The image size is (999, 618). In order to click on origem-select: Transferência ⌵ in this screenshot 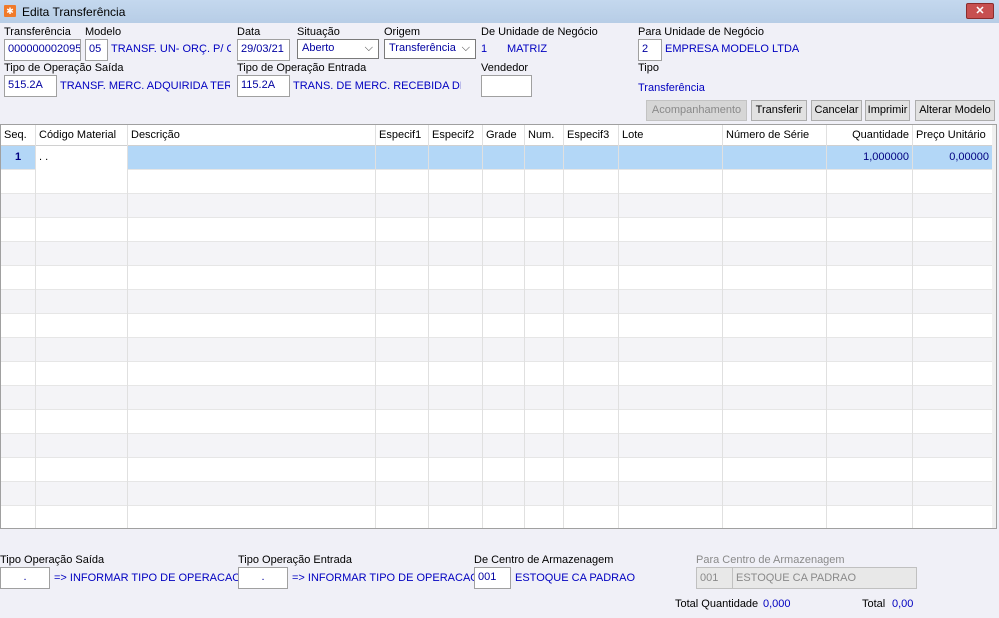, I will do `click(430, 49)`.